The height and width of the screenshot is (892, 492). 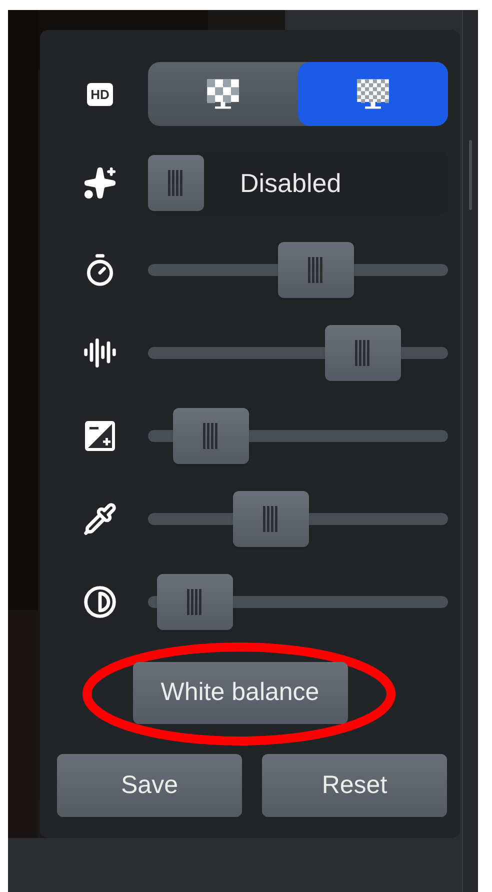 I want to click on scrollbar-thumb, so click(x=470, y=175).